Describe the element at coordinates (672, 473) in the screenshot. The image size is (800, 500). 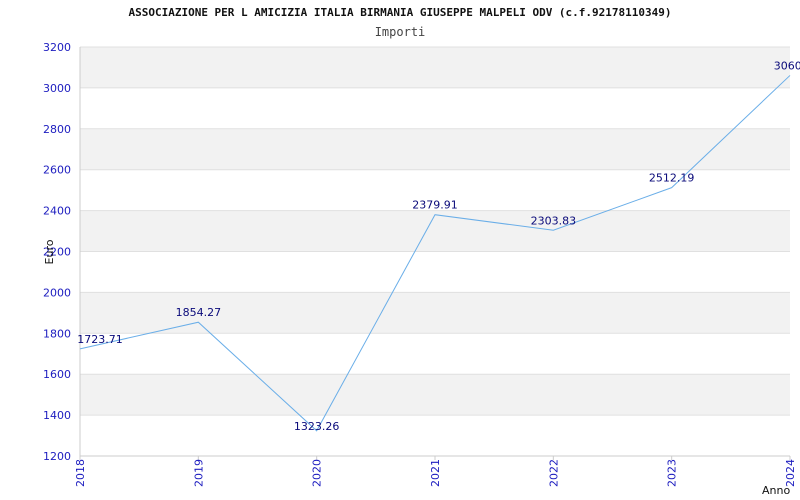
I see `x-tick-label: 2023` at that location.